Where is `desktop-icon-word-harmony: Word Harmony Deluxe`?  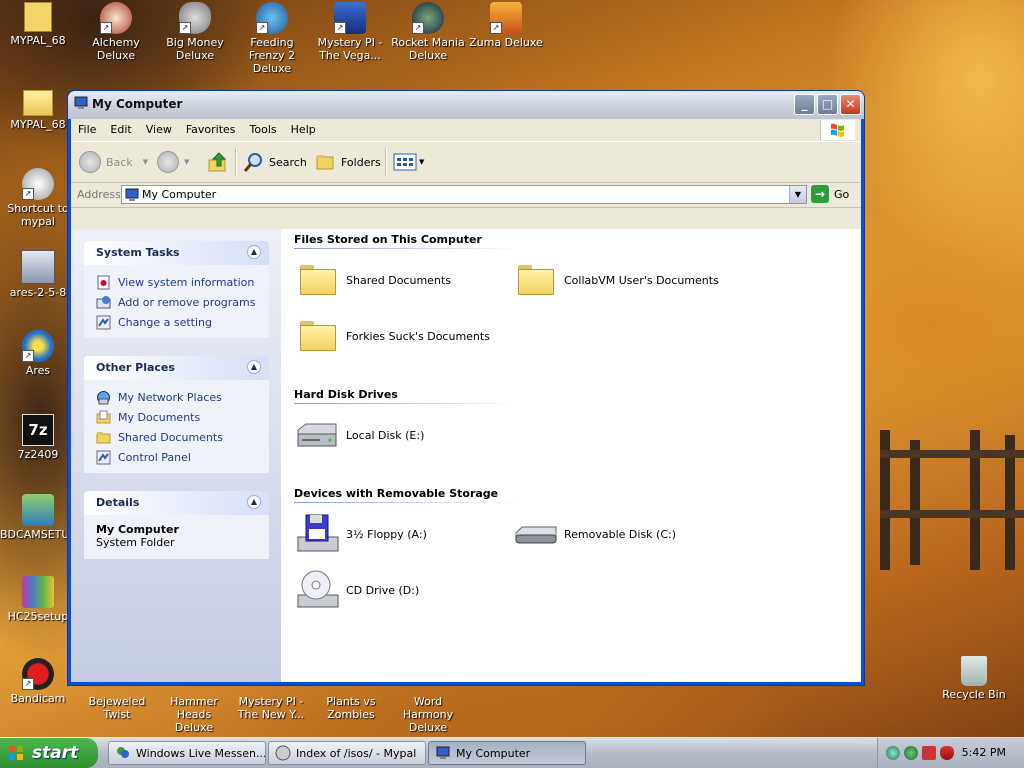
desktop-icon-word-harmony: Word Harmony Deluxe is located at coordinates (428, 714).